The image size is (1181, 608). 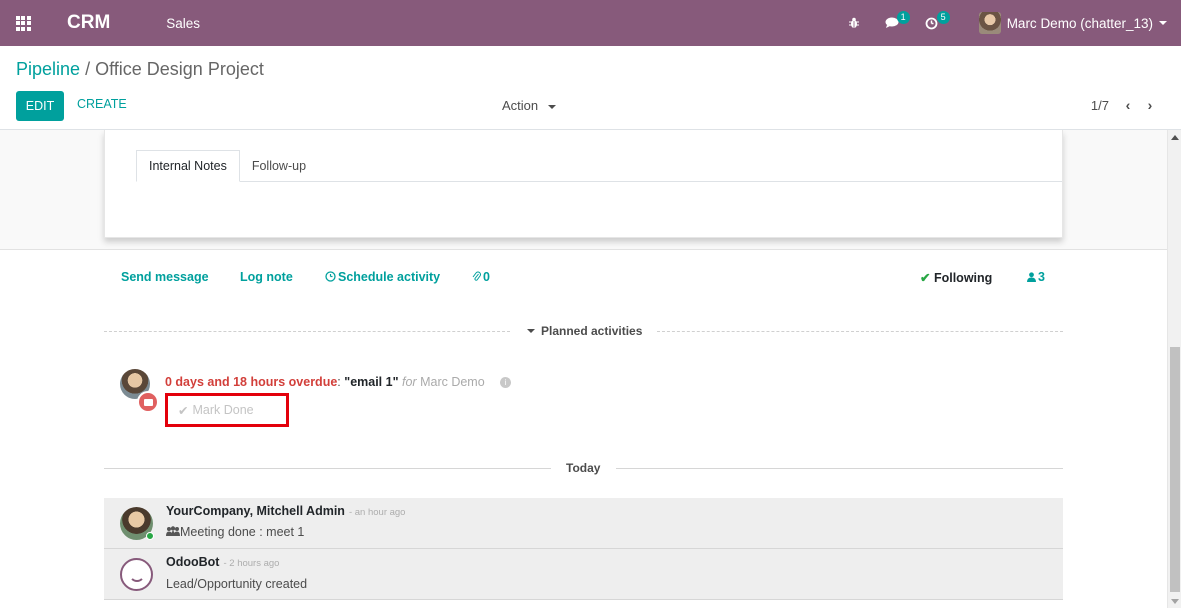 What do you see at coordinates (40, 106) in the screenshot?
I see `edit-button: EDIT` at bounding box center [40, 106].